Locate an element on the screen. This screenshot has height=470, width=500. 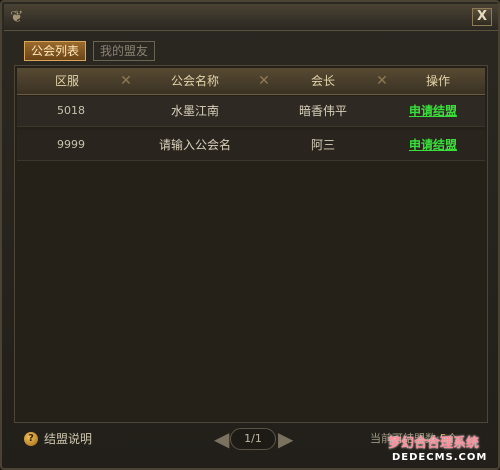
leader-cell: 暗香伟平 is located at coordinates (322, 111).